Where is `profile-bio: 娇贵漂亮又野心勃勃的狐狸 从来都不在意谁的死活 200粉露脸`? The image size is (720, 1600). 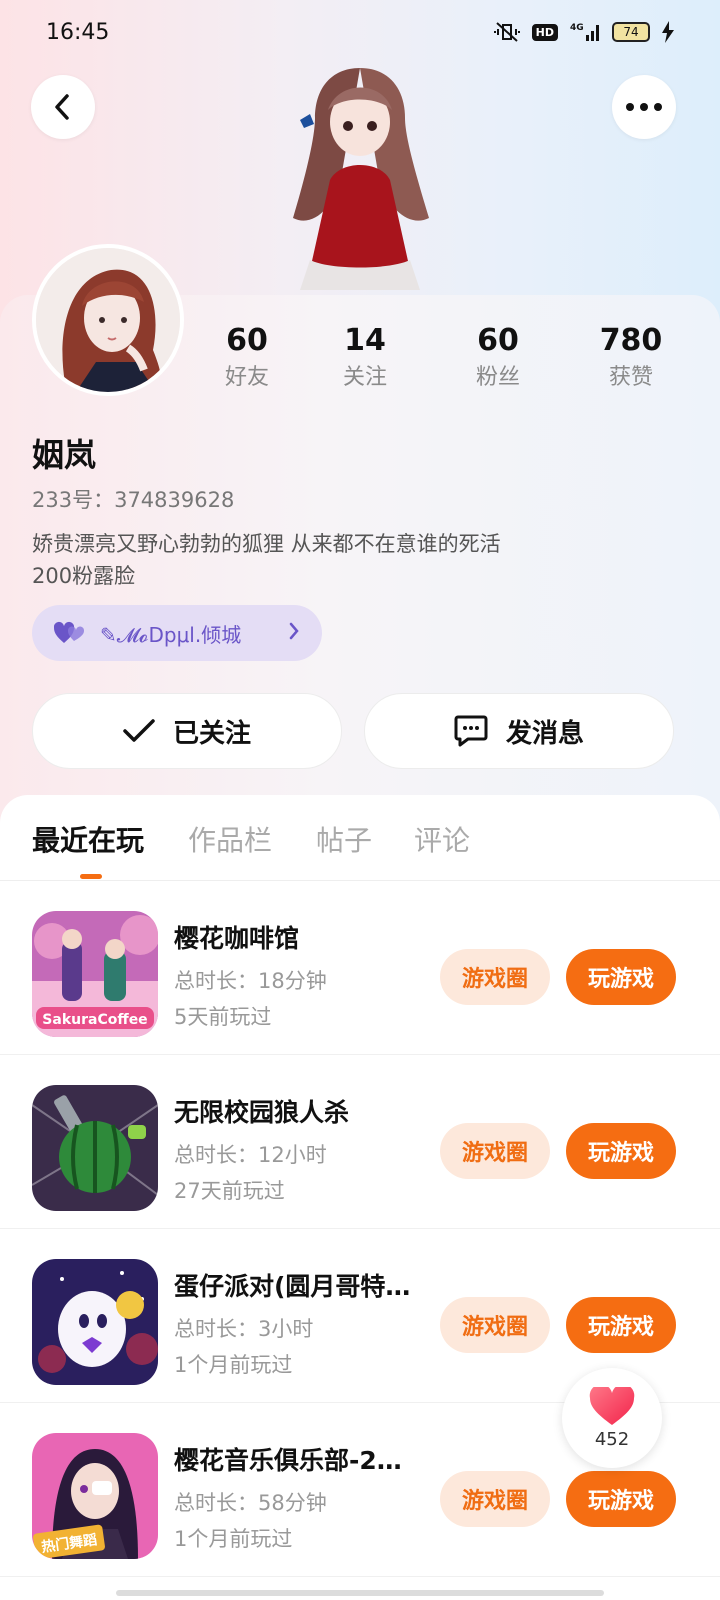 profile-bio: 娇贵漂亮又野心勃勃的狐狸 从来都不在意谁的死活 200粉露脸 is located at coordinates (352, 560).